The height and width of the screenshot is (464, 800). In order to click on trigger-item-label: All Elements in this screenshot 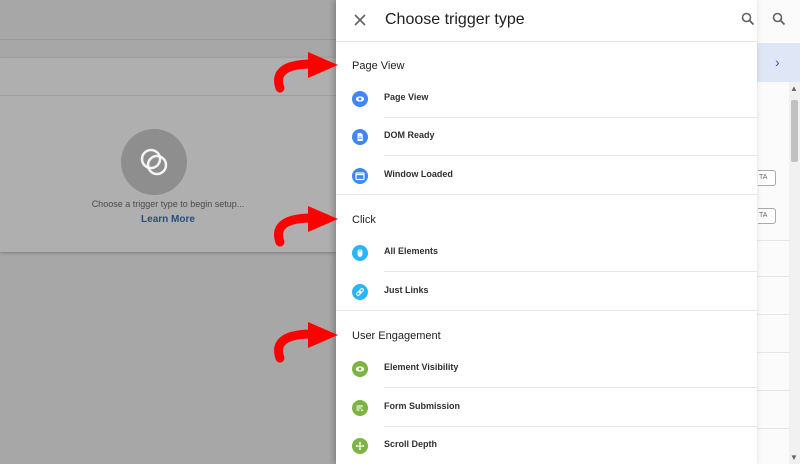, I will do `click(411, 251)`.